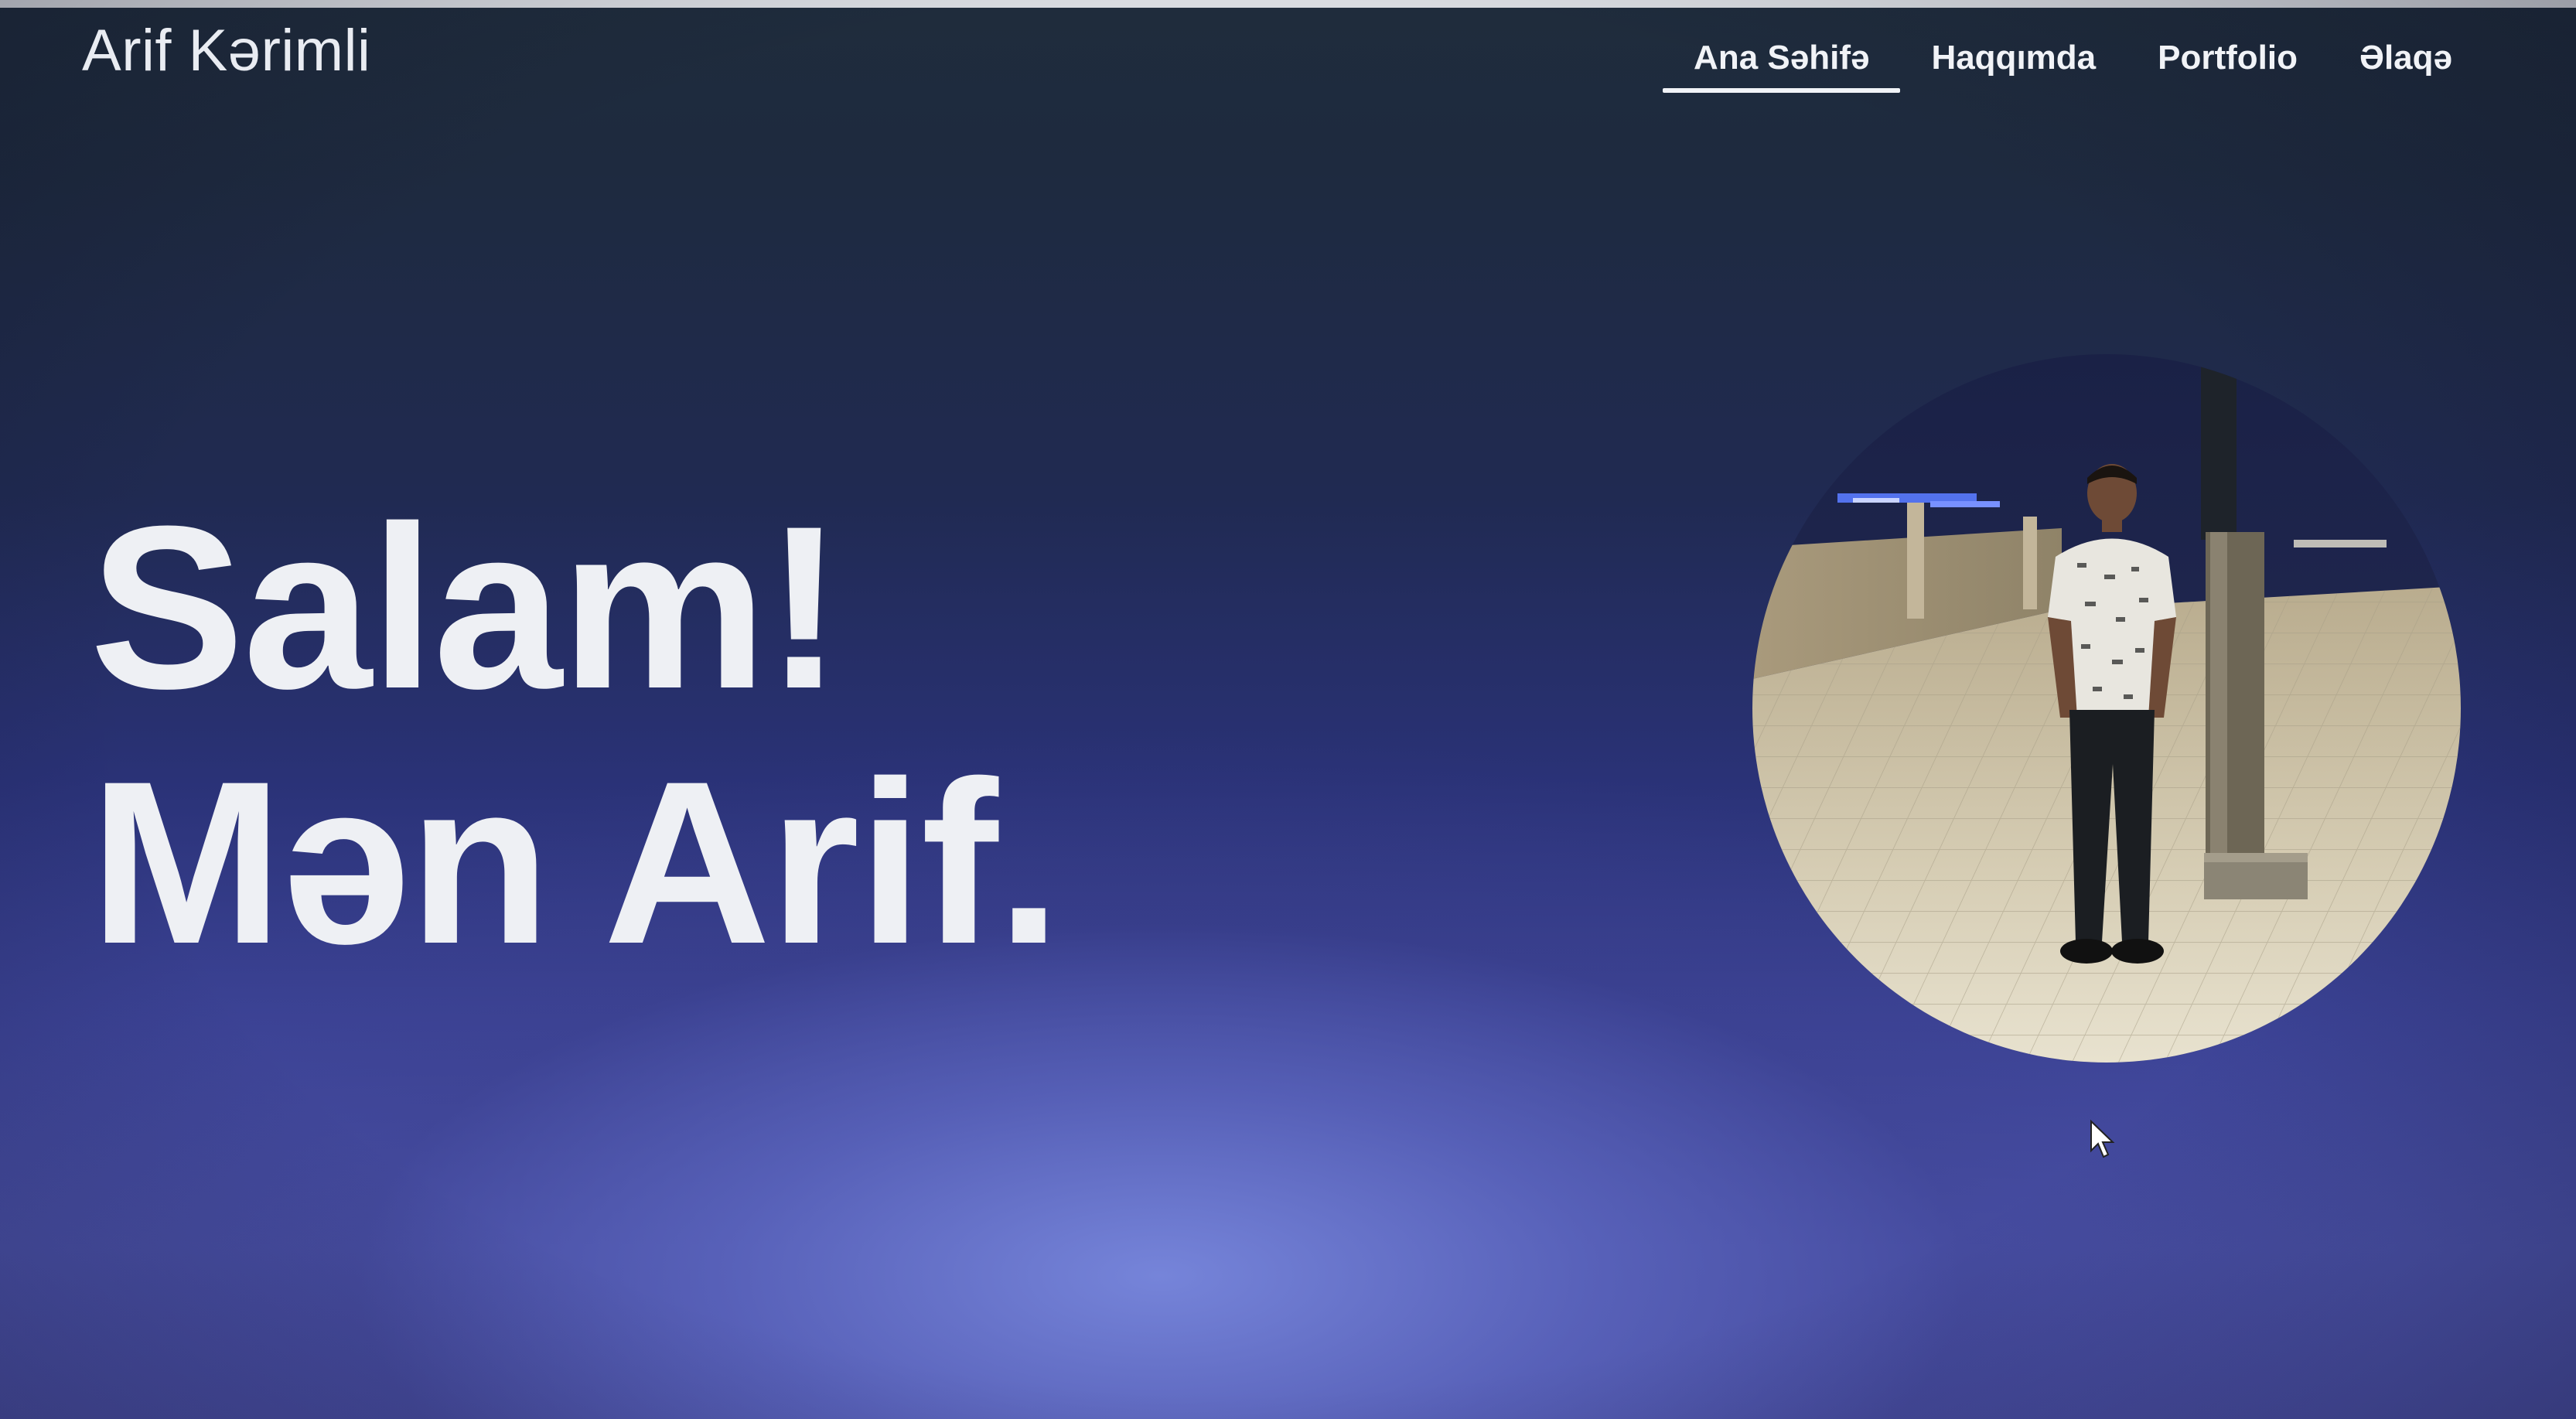 This screenshot has height=1419, width=2576. What do you see at coordinates (1782, 61) in the screenshot?
I see `nav-item-home: Ana Səhifə` at bounding box center [1782, 61].